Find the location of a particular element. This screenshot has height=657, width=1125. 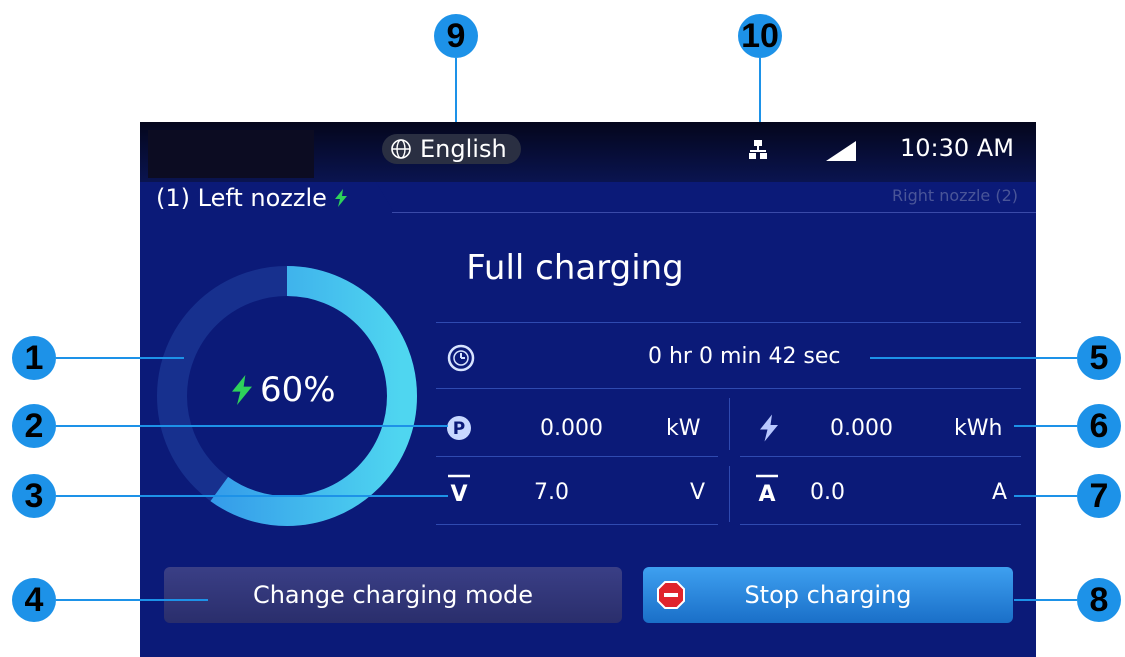

current-unit: A is located at coordinates (1000, 492).